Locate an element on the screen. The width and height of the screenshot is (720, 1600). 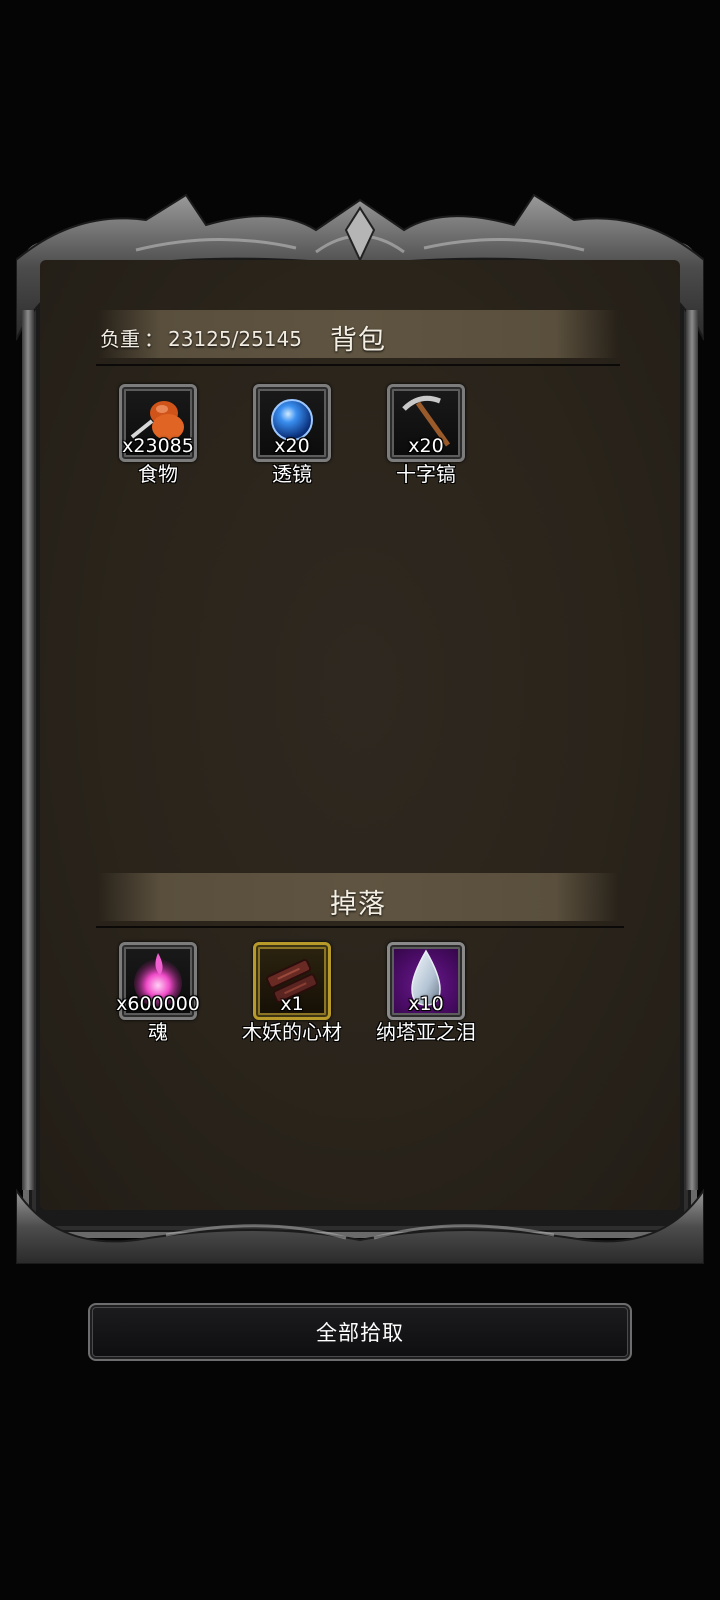
backpack-item-pickaxe: x20 十字镐 is located at coordinates (426, 435).